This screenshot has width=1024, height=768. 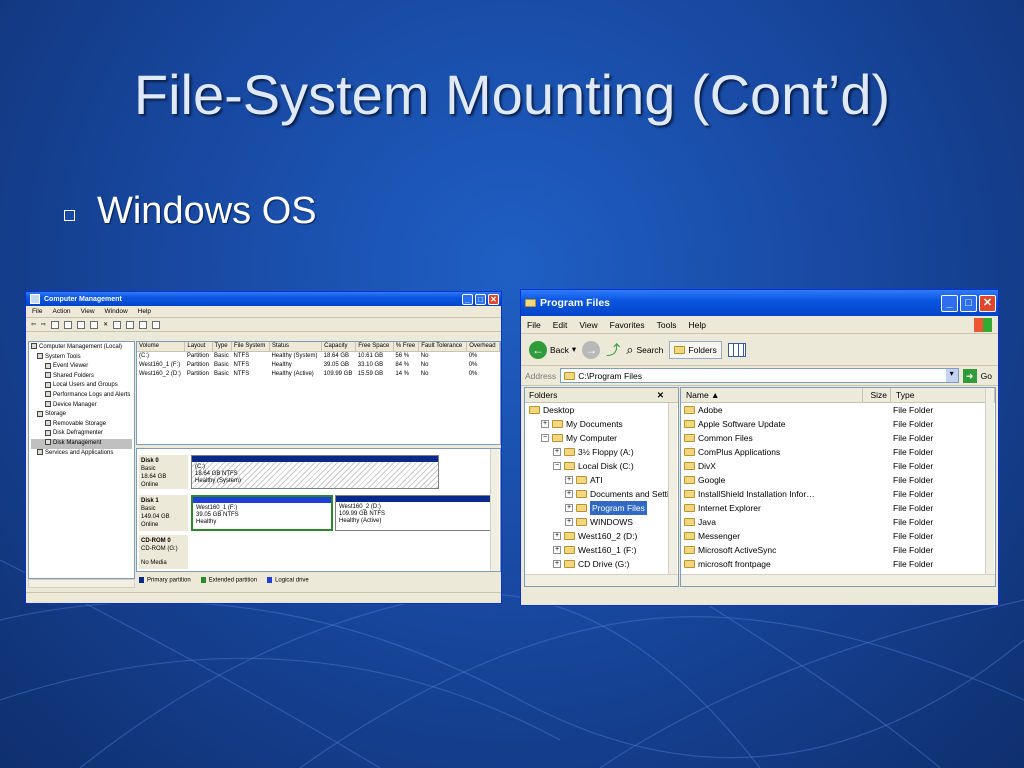 What do you see at coordinates (81, 443) in the screenshot?
I see `tree-item: Disk Management` at bounding box center [81, 443].